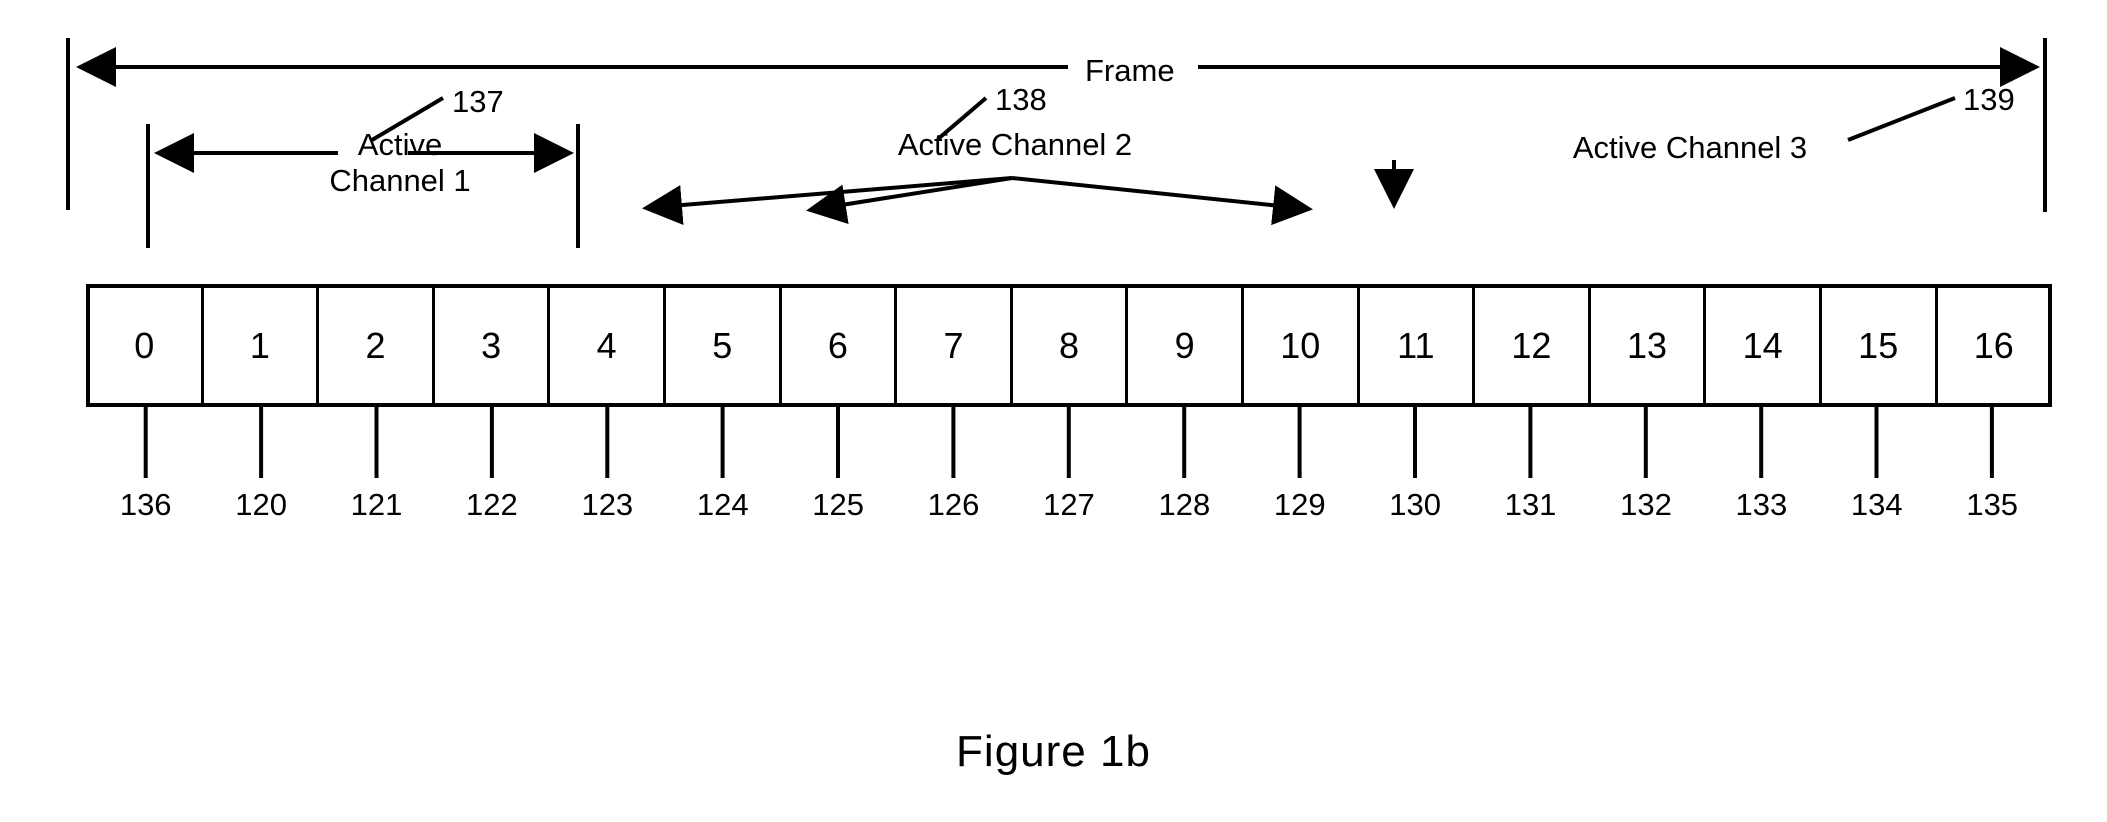  I want to click on slot-tick-label-2: 121, so click(376, 504).